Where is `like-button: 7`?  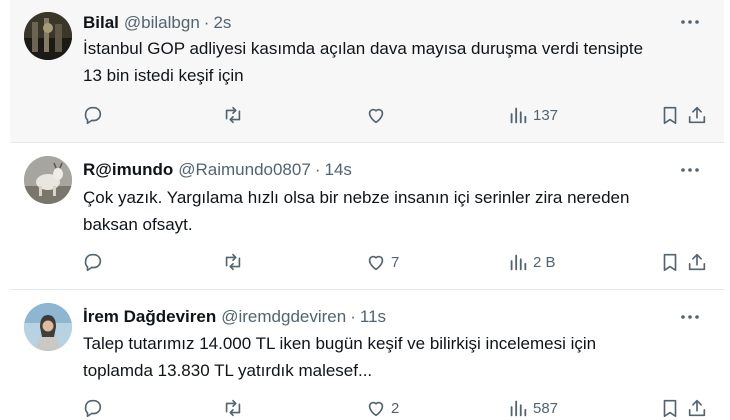 like-button: 7 is located at coordinates (382, 262).